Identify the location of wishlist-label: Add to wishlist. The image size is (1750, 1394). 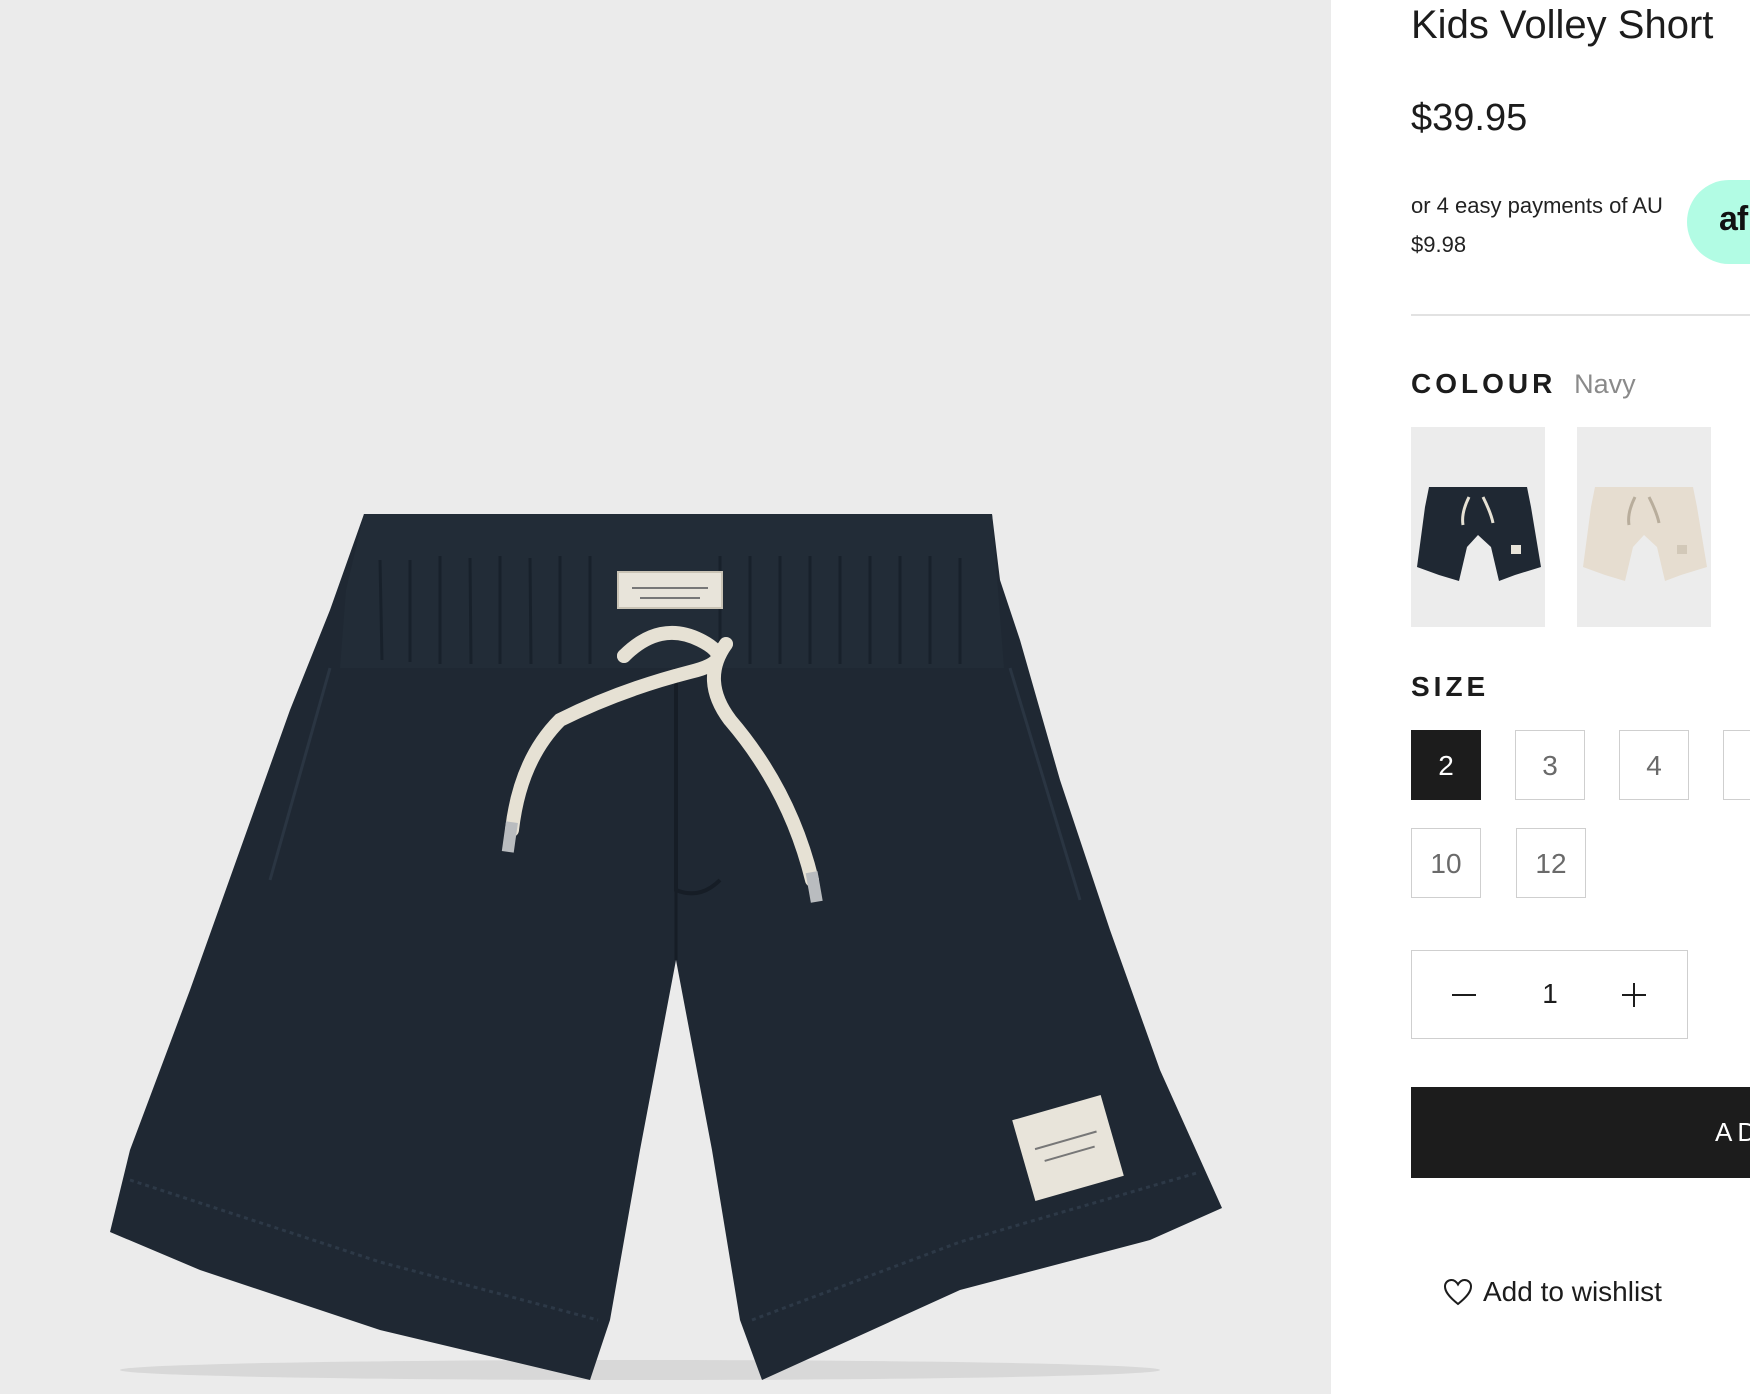
(1572, 1291).